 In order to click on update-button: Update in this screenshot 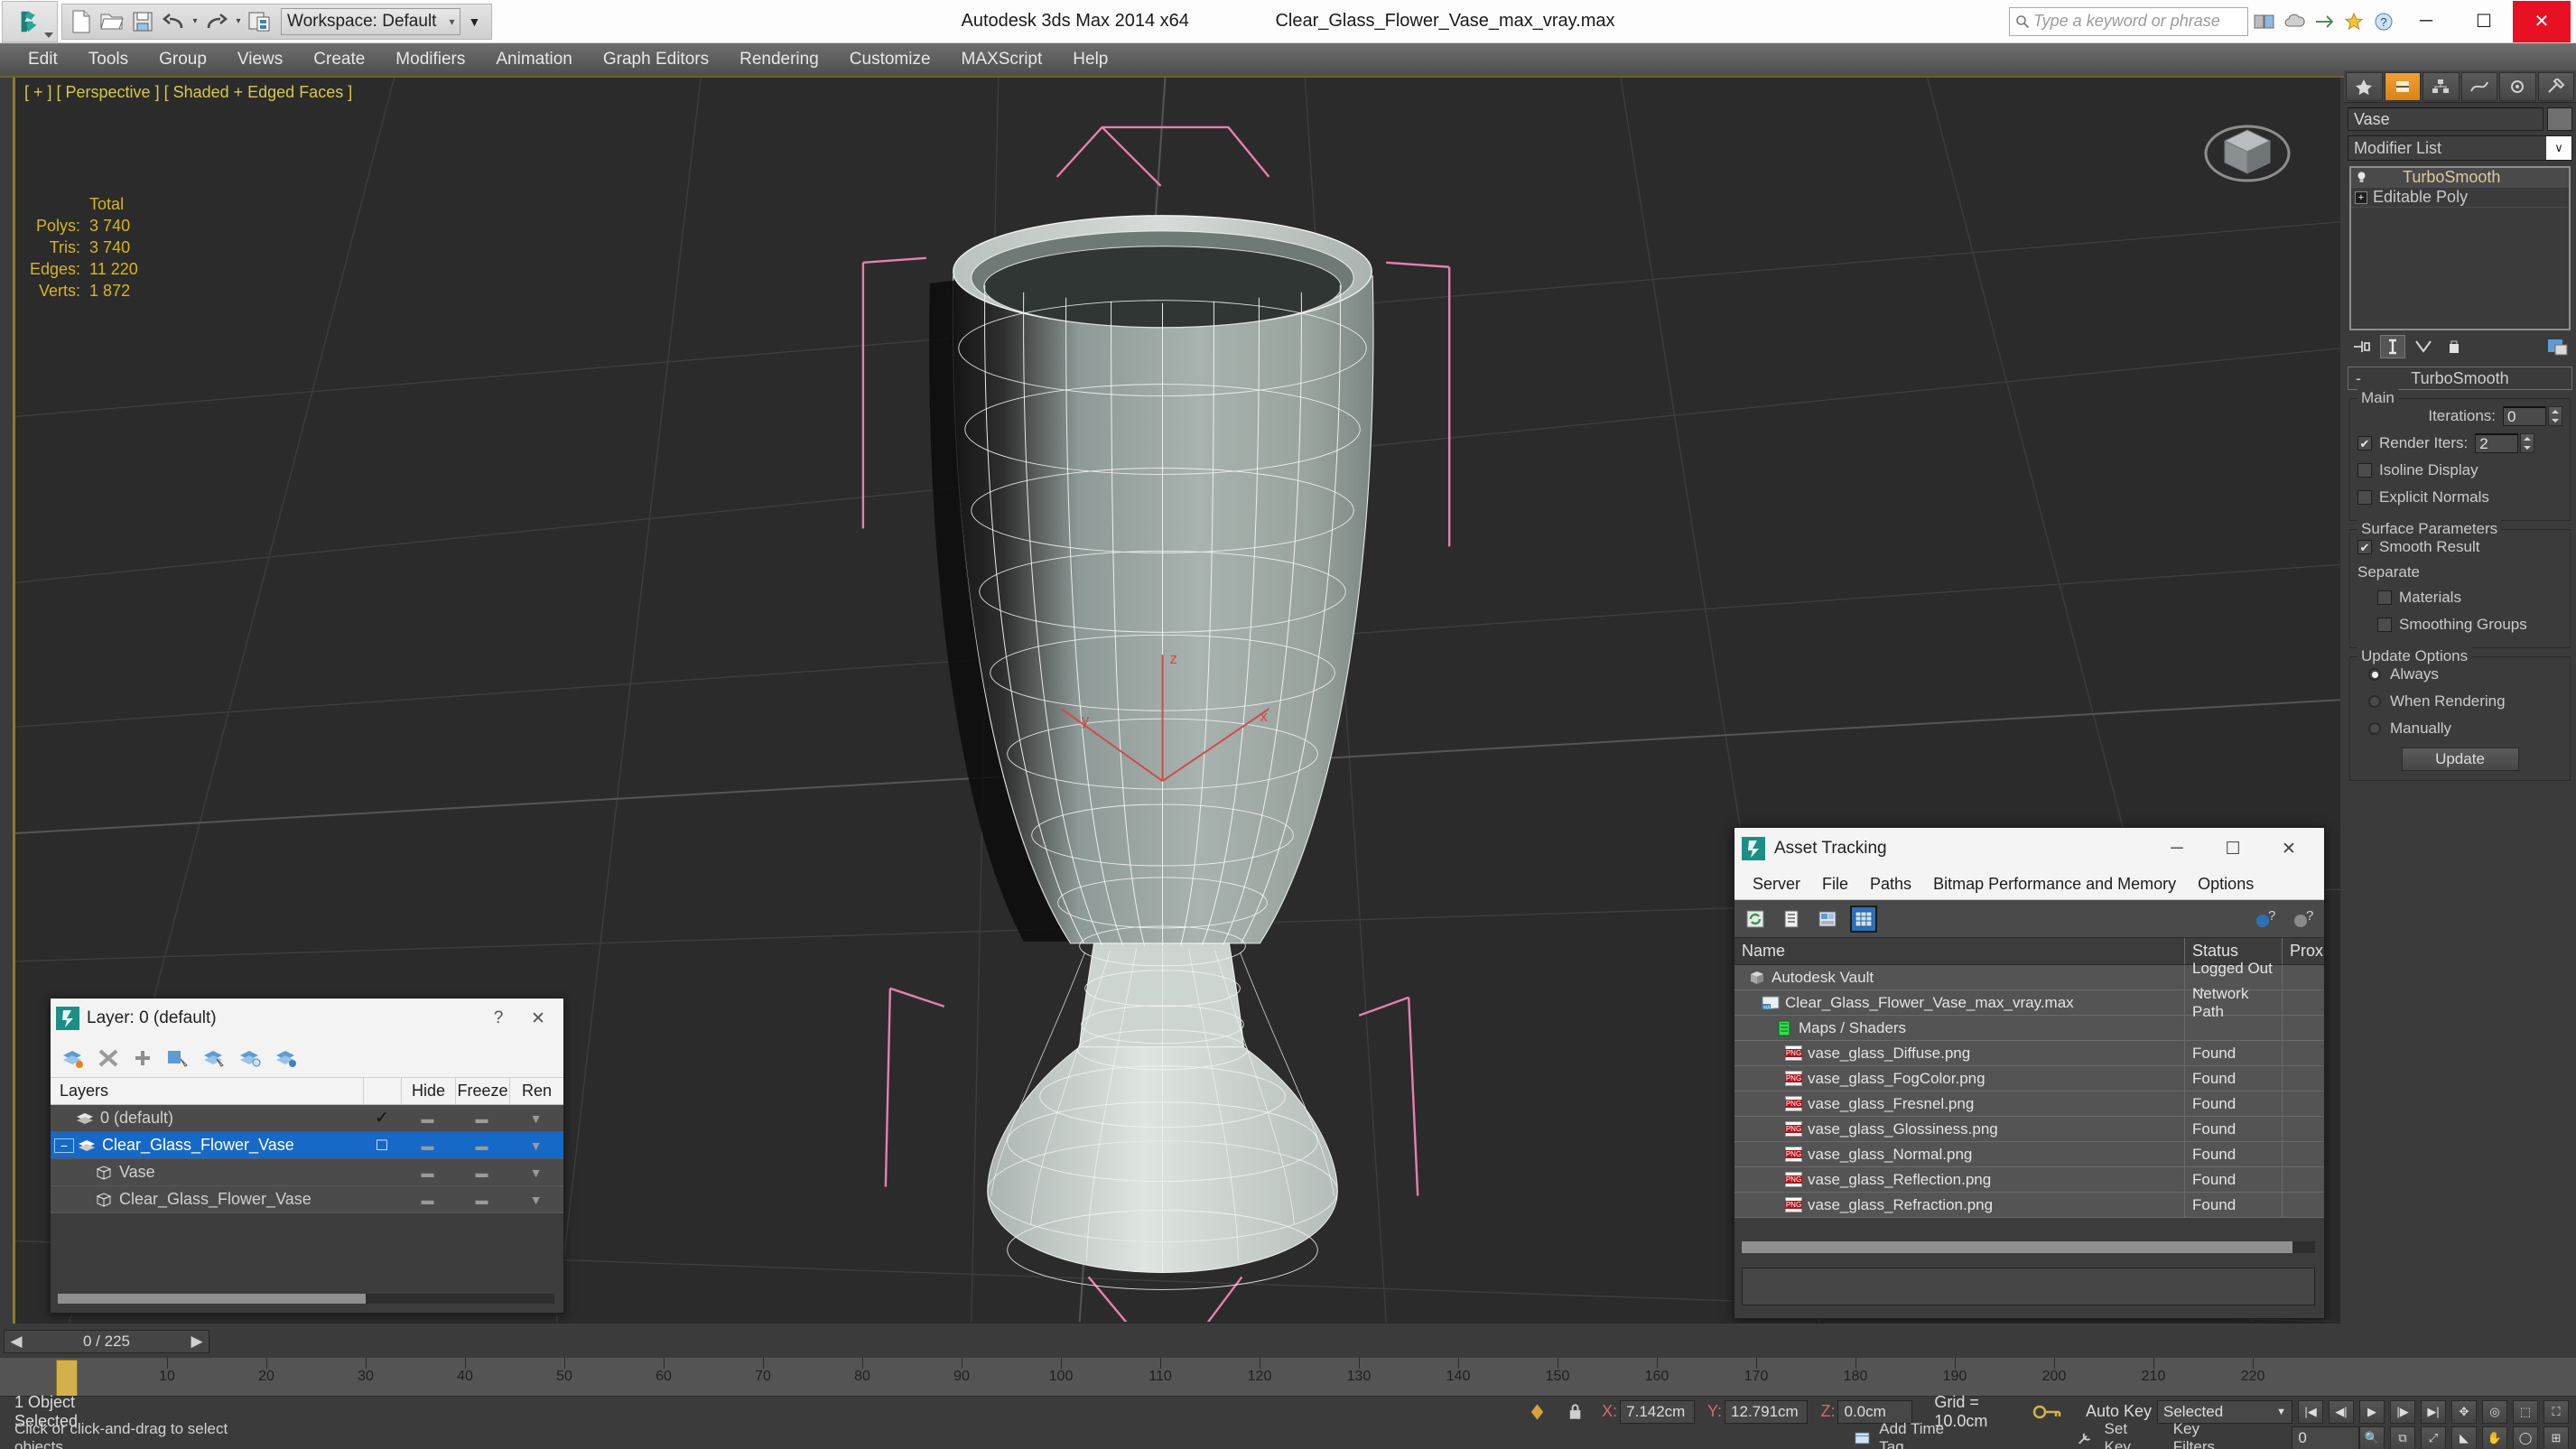, I will do `click(2460, 759)`.